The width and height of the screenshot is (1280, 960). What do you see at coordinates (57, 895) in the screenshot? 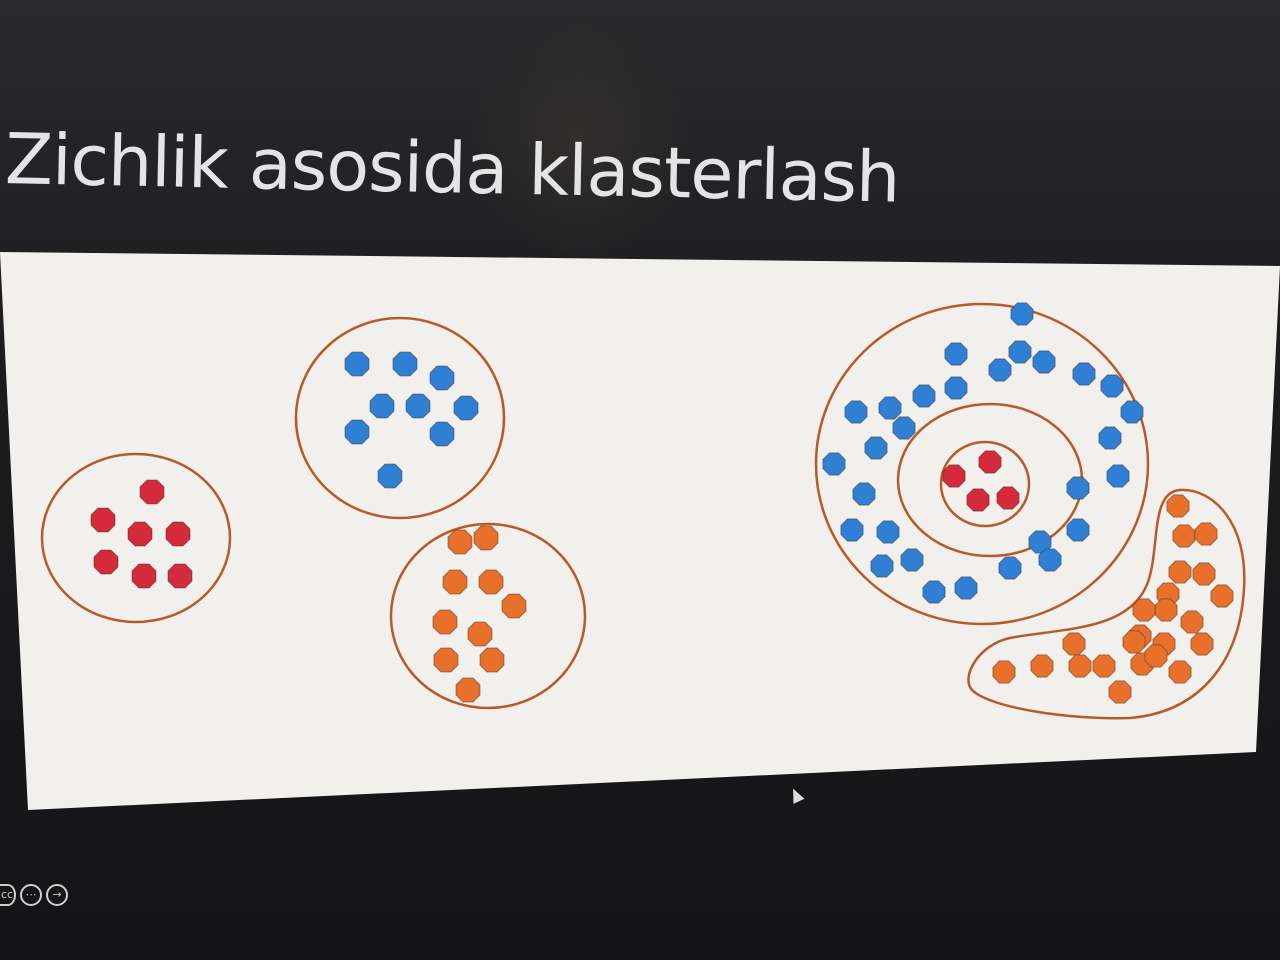
I see `next-slide-icon: →` at bounding box center [57, 895].